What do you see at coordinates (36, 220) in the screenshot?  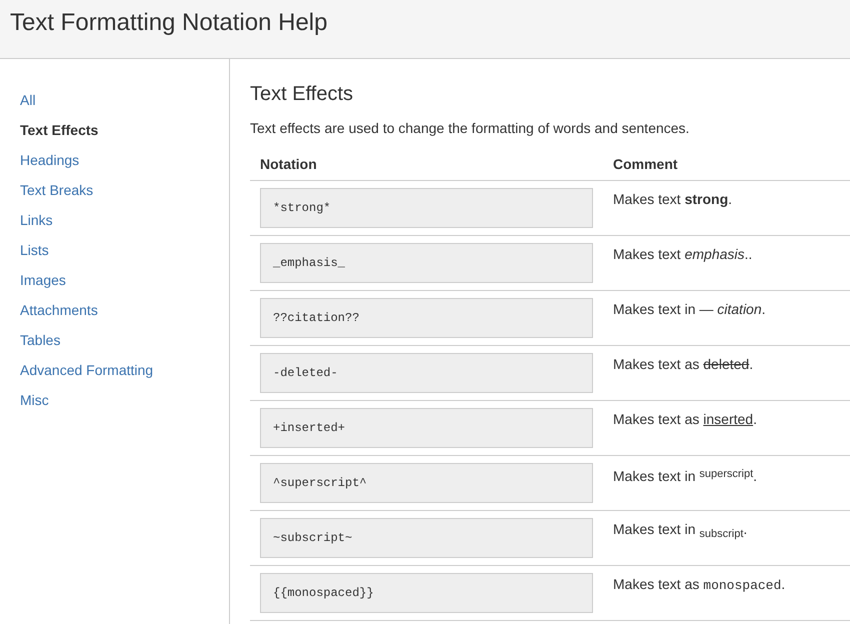 I see `sidebar-link: Links` at bounding box center [36, 220].